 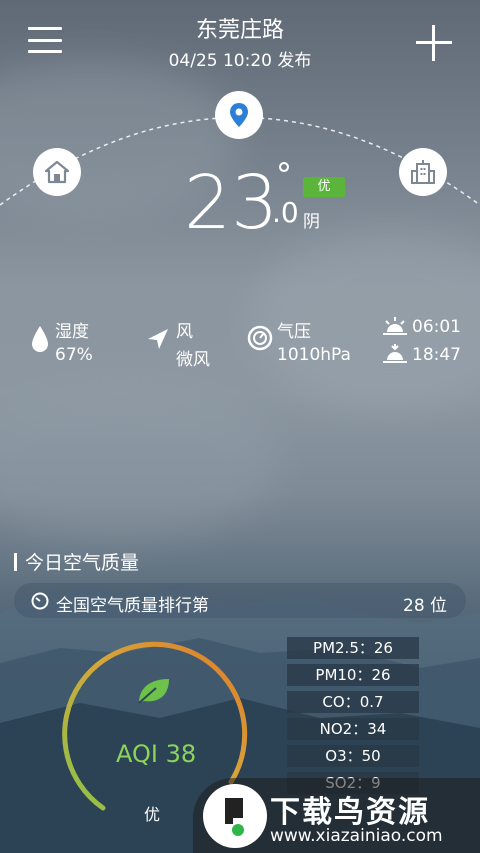 I want to click on weather-condition: 阴, so click(x=311, y=222).